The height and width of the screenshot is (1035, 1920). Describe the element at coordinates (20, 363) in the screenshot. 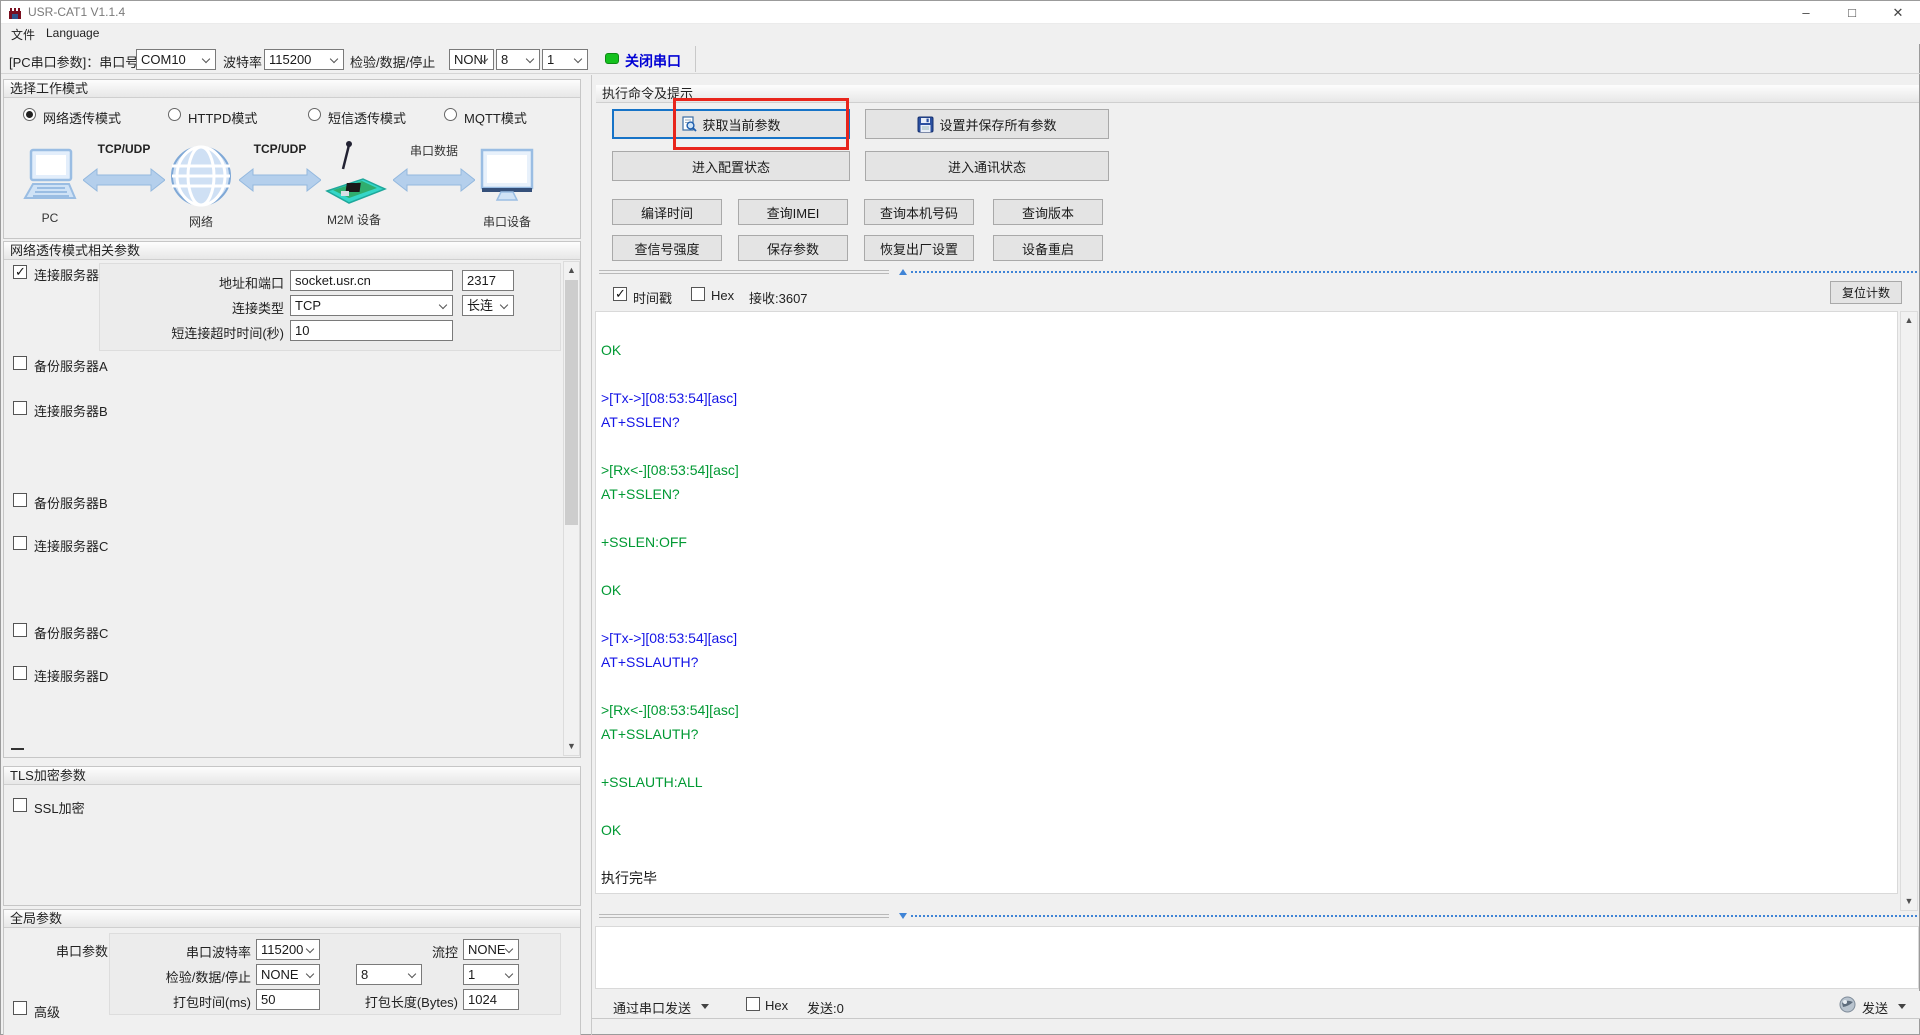

I see `backup-server-a-checkbox` at that location.